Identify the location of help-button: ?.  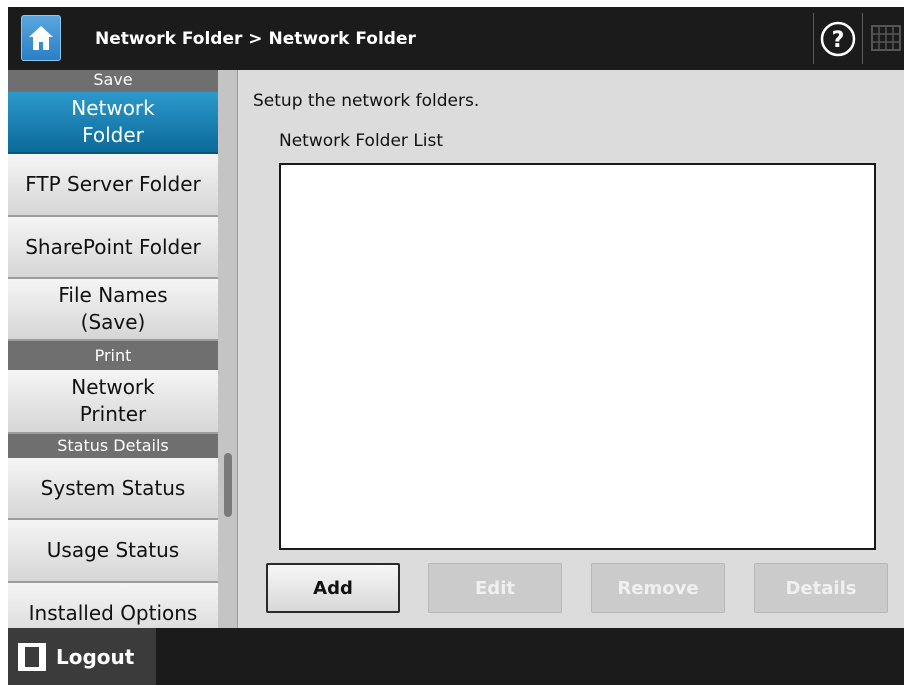
(838, 38).